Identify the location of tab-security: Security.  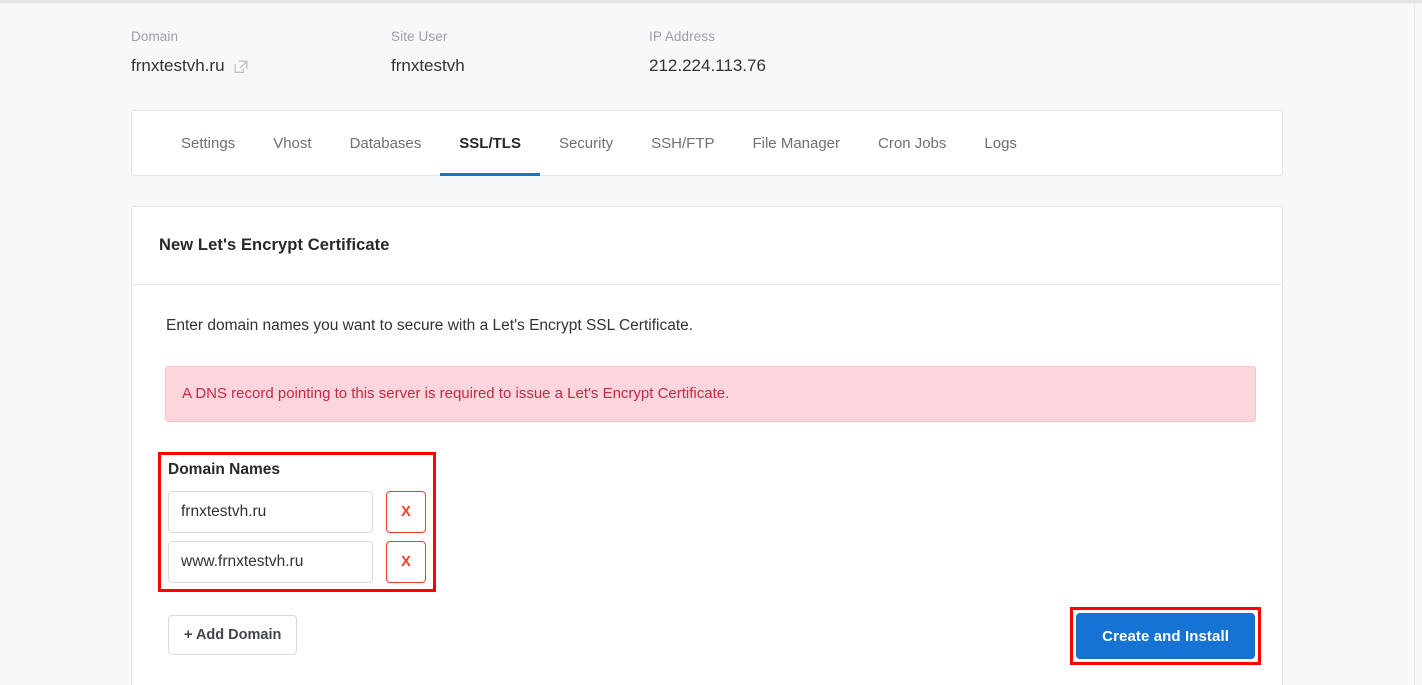
(586, 143).